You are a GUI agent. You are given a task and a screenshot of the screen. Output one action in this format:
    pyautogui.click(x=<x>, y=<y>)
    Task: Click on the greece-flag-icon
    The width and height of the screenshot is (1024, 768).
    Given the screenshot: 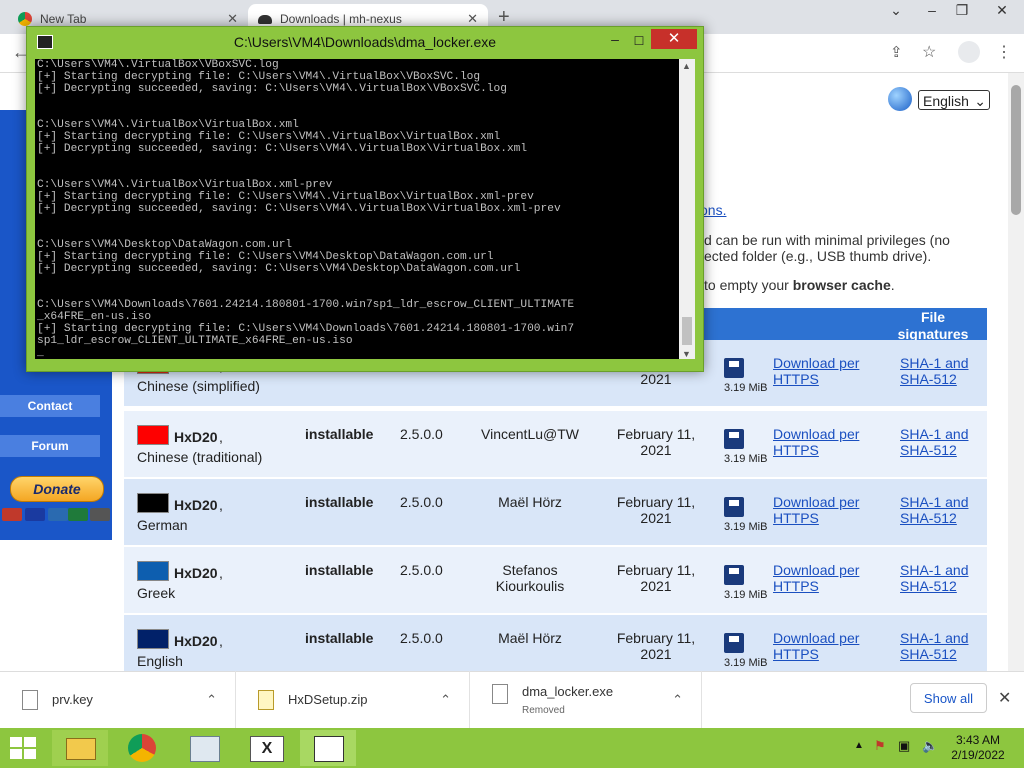 What is the action you would take?
    pyautogui.click(x=153, y=571)
    